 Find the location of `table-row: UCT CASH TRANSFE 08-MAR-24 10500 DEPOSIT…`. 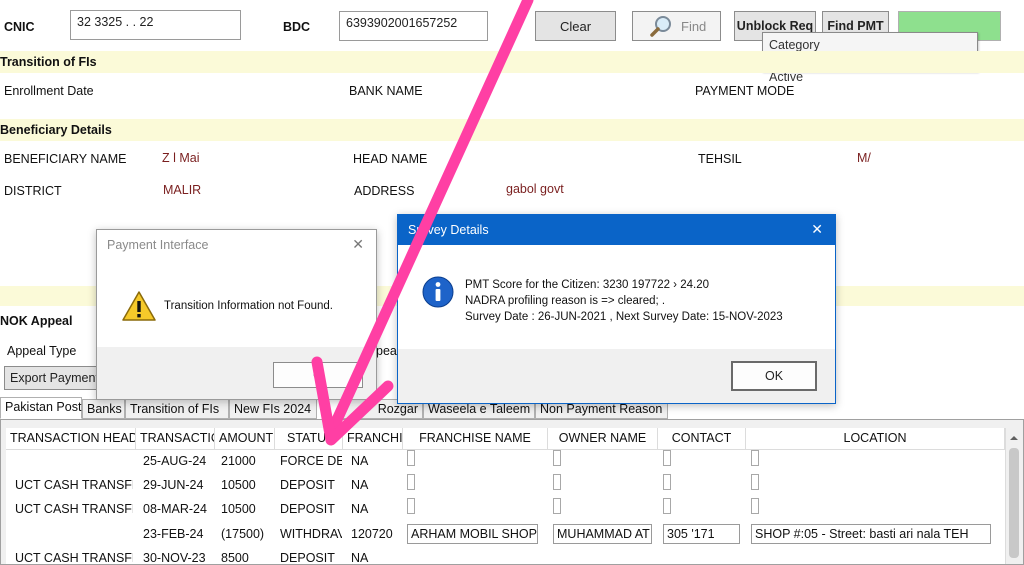

table-row: UCT CASH TRANSFE 08-MAR-24 10500 DEPOSIT… is located at coordinates (505, 510).